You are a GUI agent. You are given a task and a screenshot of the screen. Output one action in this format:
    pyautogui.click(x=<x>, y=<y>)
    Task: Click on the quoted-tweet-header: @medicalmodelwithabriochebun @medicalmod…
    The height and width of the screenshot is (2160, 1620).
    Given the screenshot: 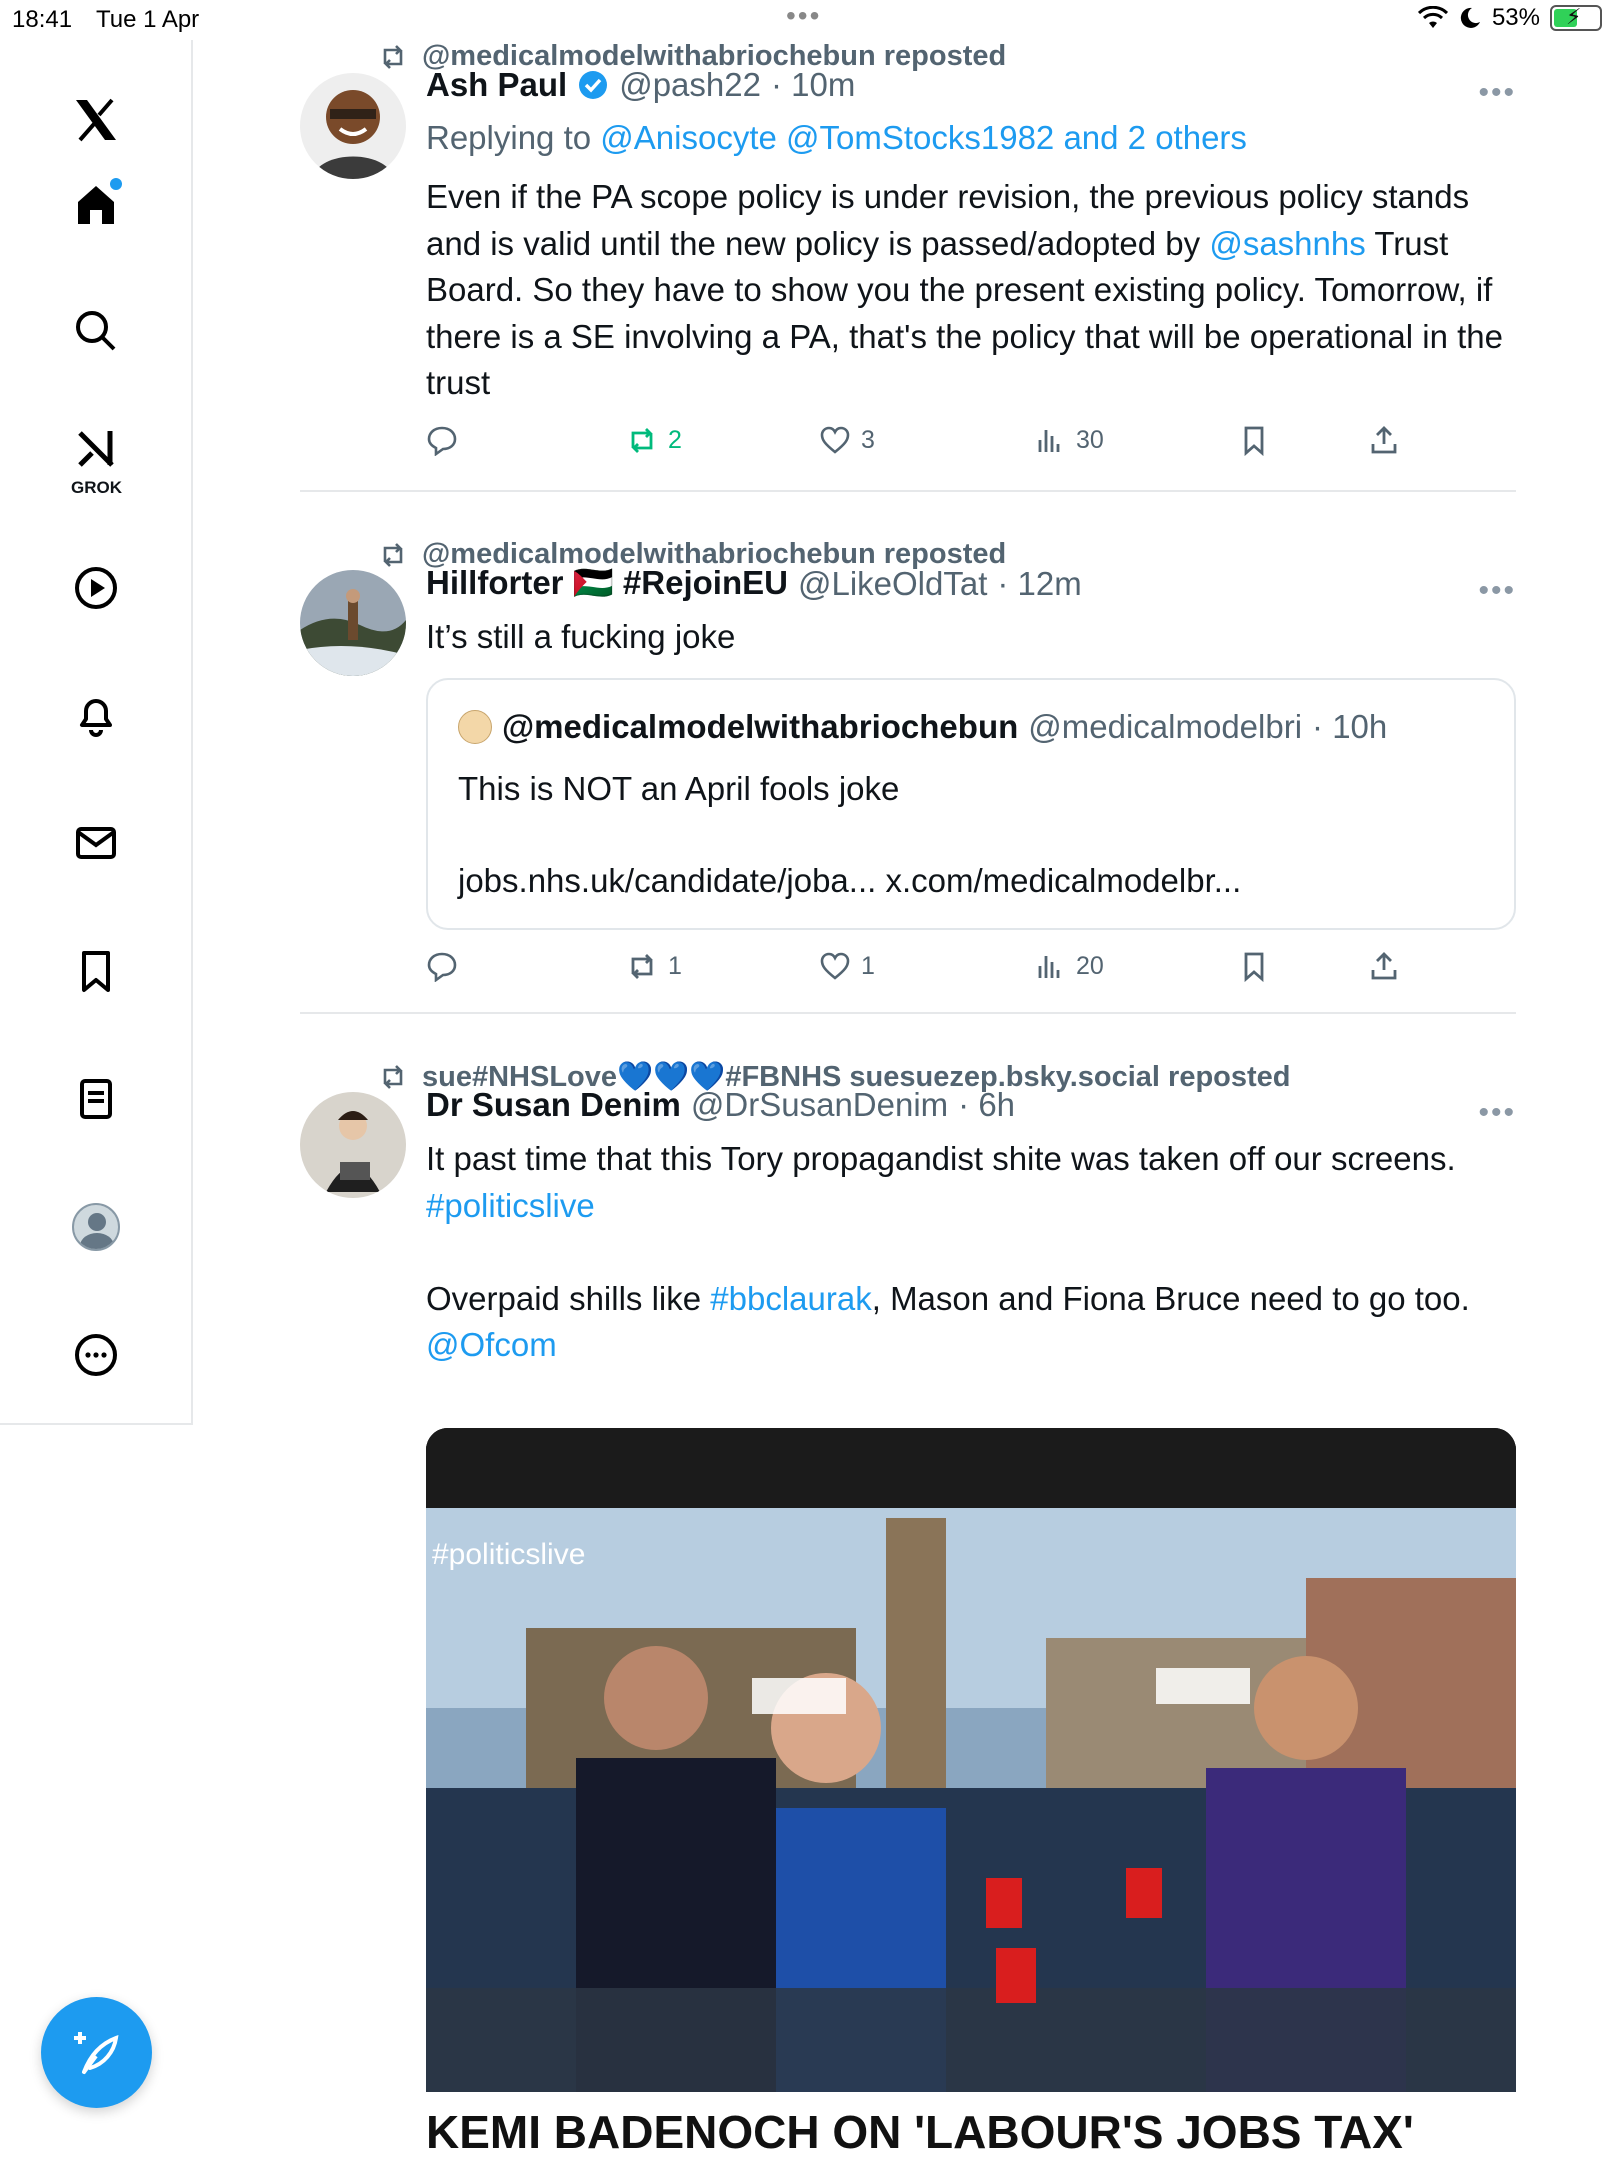 What is the action you would take?
    pyautogui.click(x=922, y=727)
    